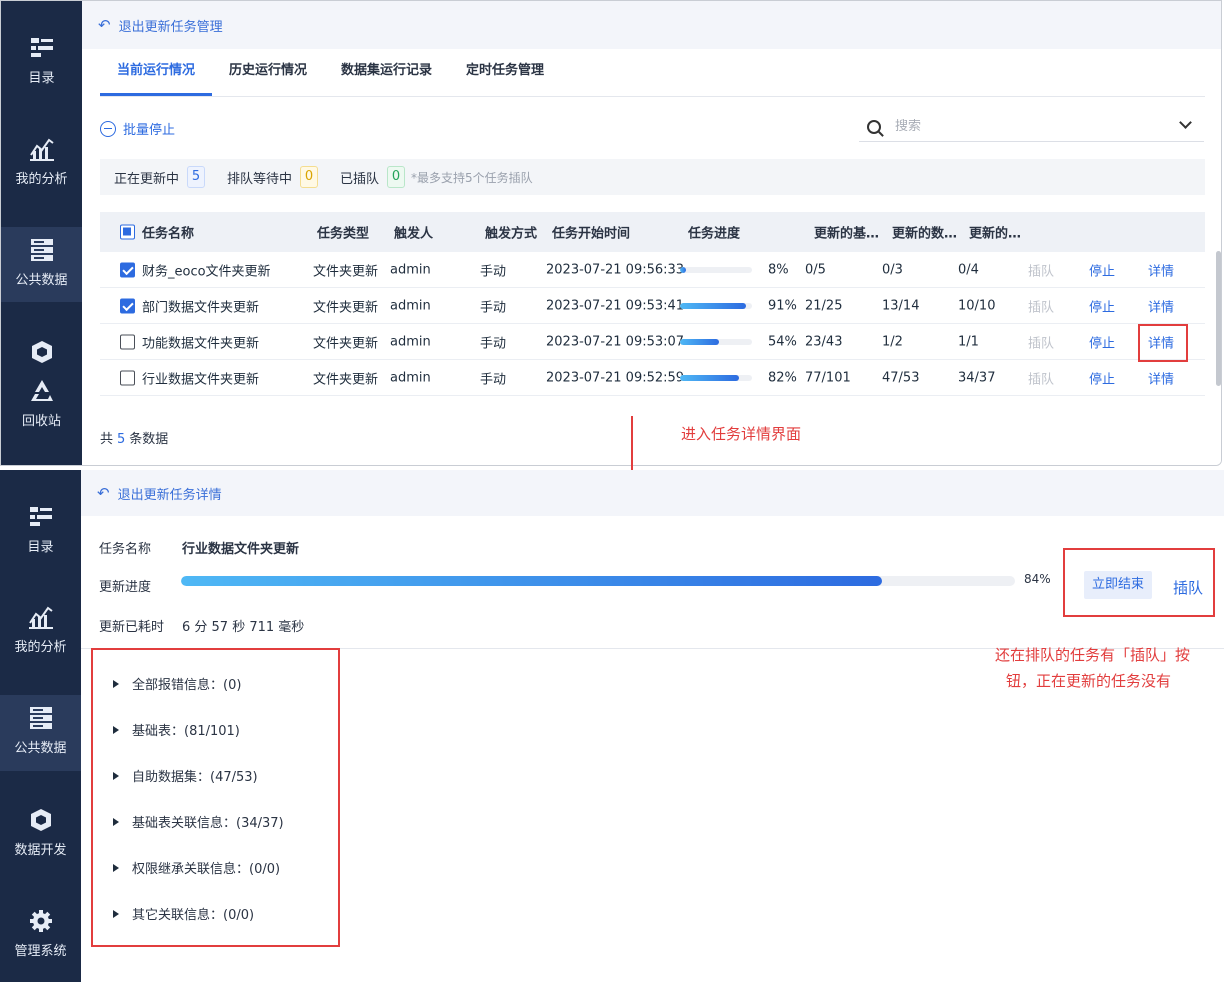  I want to click on updating-count-badge: 5, so click(196, 177).